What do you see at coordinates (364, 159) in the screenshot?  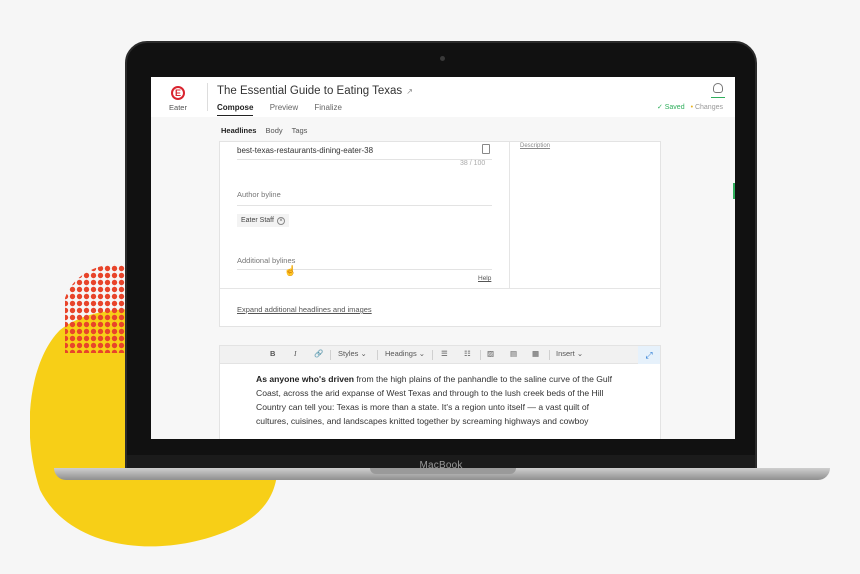 I see `slug-underline` at bounding box center [364, 159].